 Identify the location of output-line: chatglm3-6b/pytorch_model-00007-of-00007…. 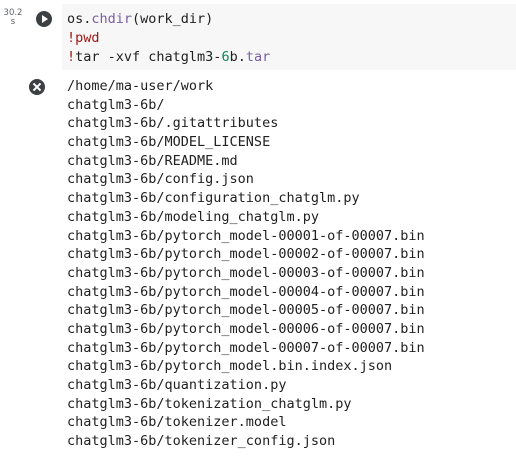
(246, 347).